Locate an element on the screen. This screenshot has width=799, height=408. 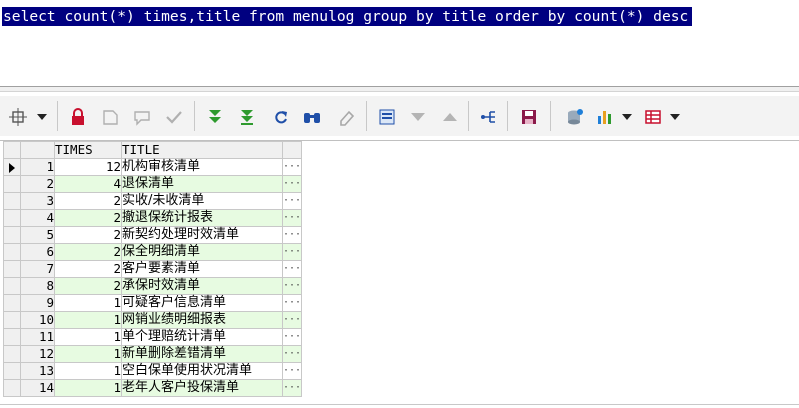
table-row: 6 2 保全明细清单 ··· is located at coordinates (153, 252).